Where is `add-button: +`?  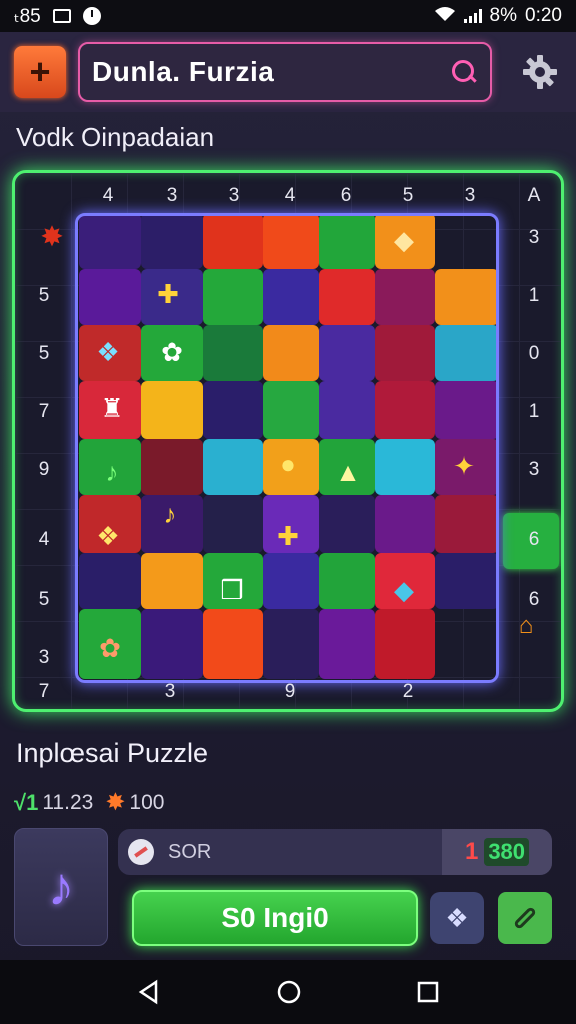
add-button: + is located at coordinates (40, 72).